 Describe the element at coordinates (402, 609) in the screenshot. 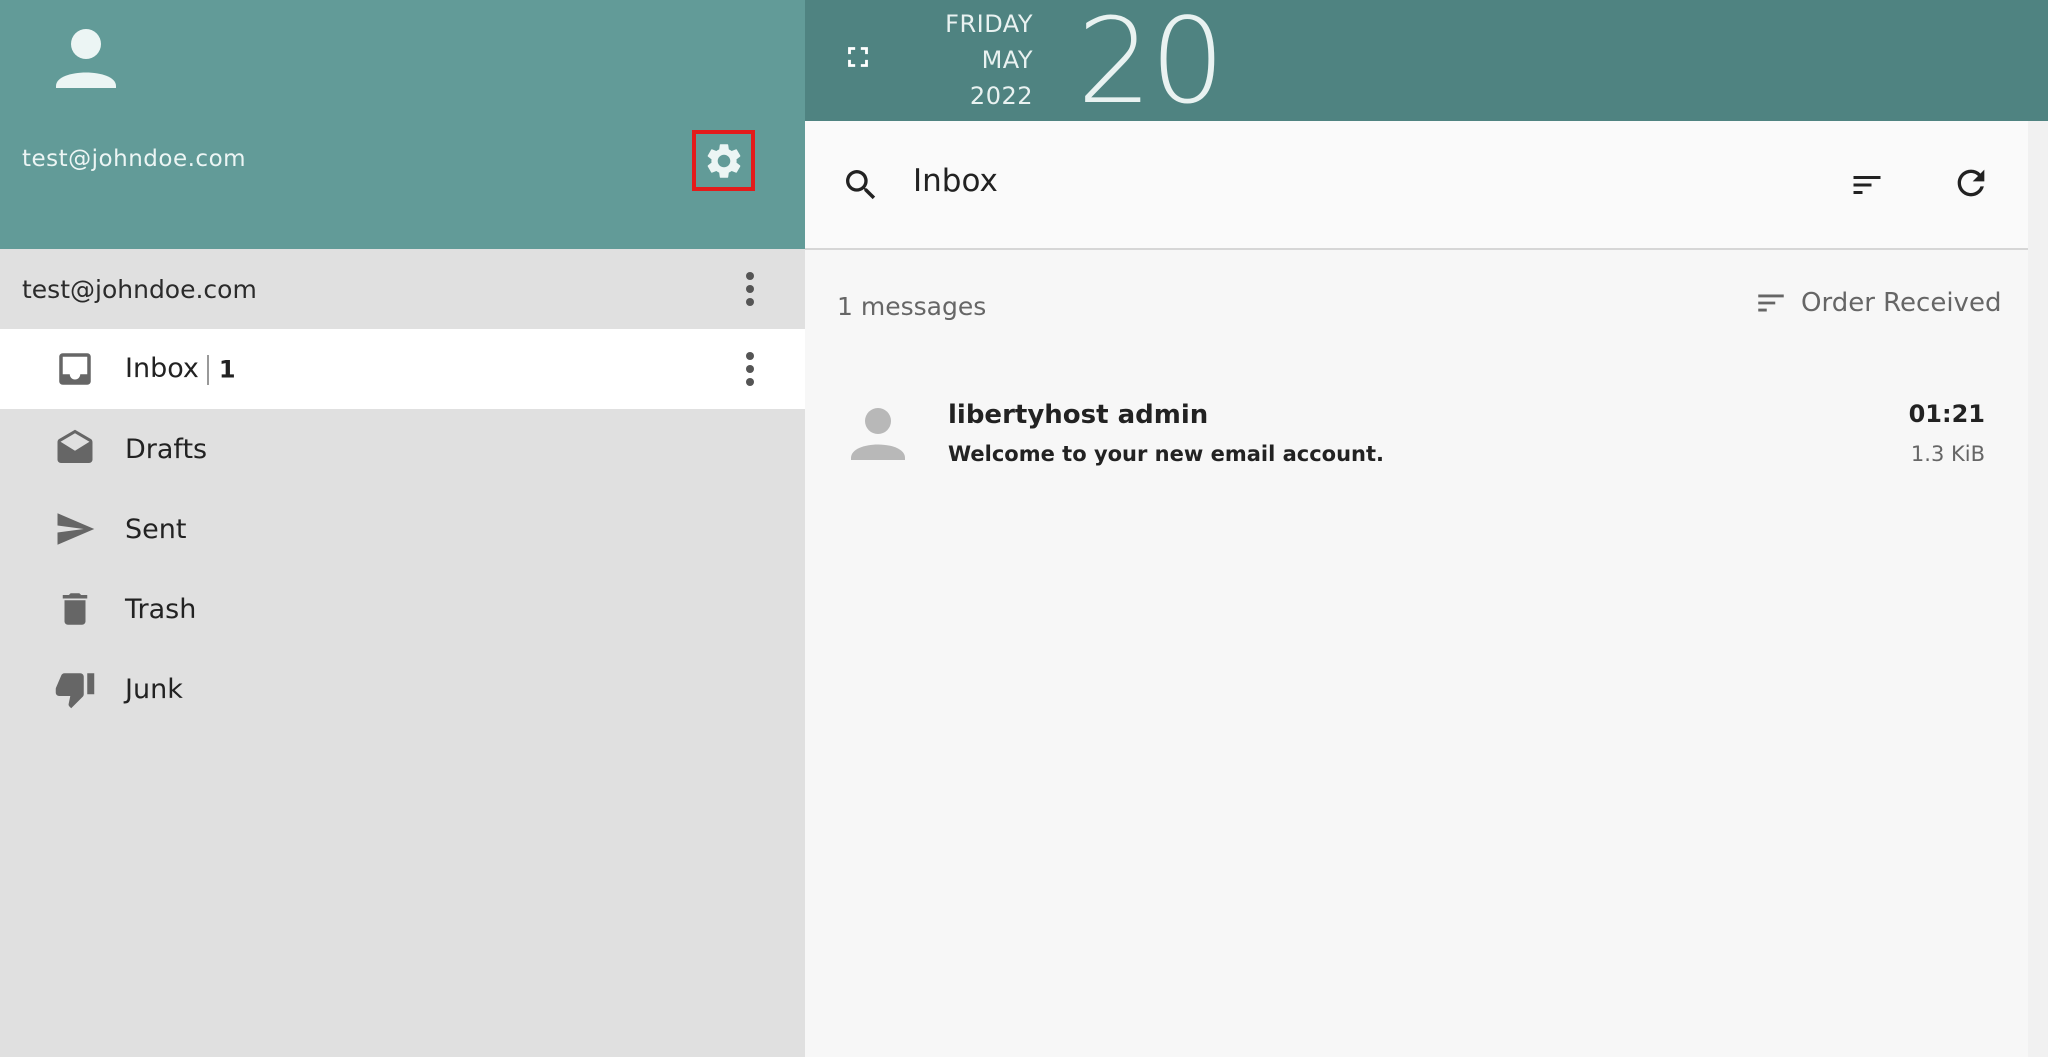

I see `folder-trash: Trash` at that location.